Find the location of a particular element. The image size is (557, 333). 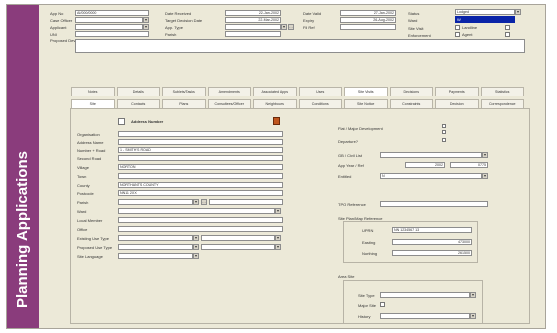

address-parish-dropdown-icon: ▾ is located at coordinates (196, 202).